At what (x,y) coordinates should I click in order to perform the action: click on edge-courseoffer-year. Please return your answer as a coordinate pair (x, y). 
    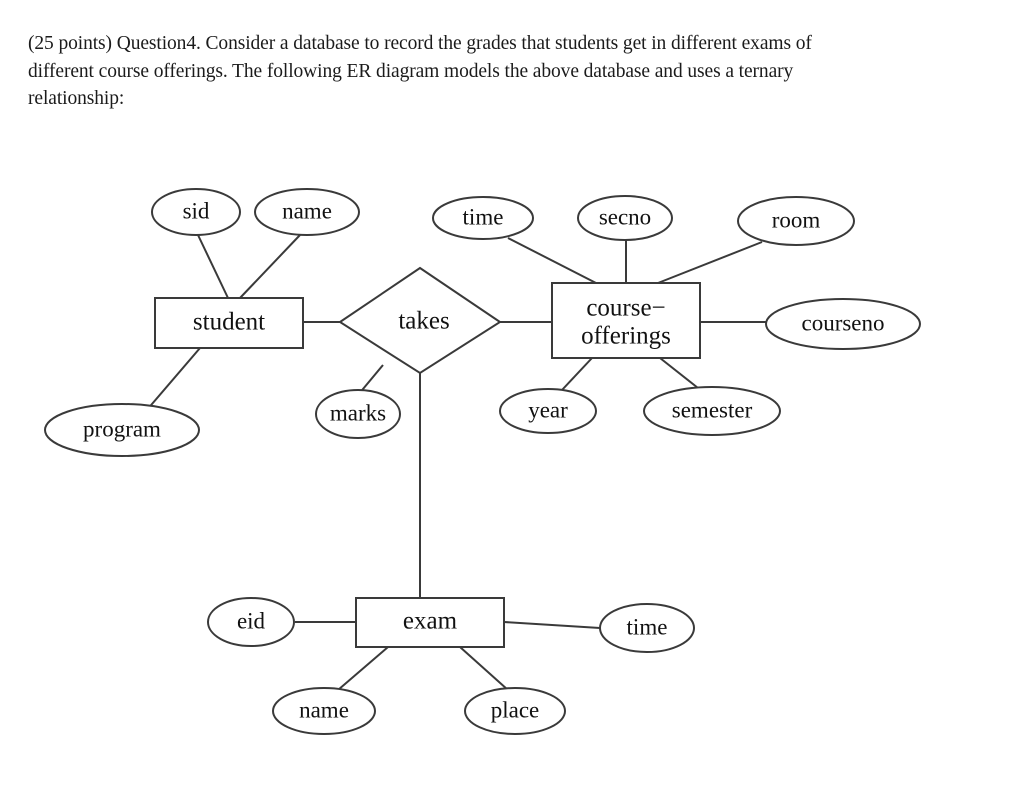
    Looking at the image, I should click on (577, 374).